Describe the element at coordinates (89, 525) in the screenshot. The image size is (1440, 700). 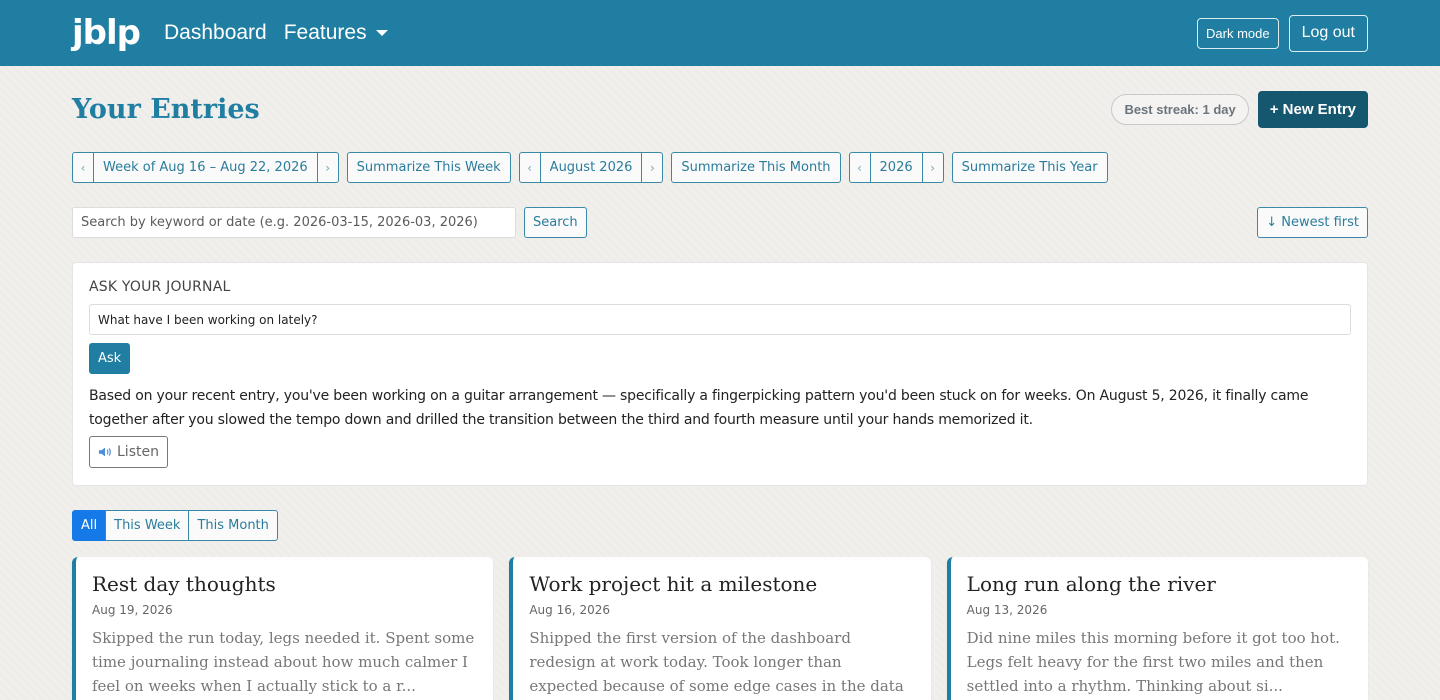
I see `filter-all: All` at that location.